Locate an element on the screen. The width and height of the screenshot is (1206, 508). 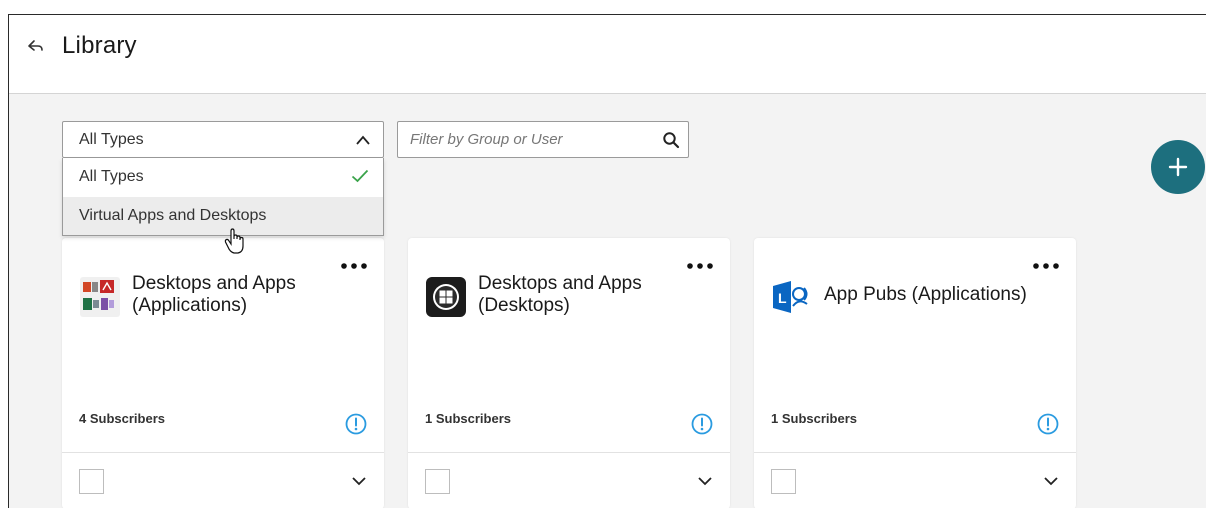
type-option-all-types: All Types is located at coordinates (223, 177).